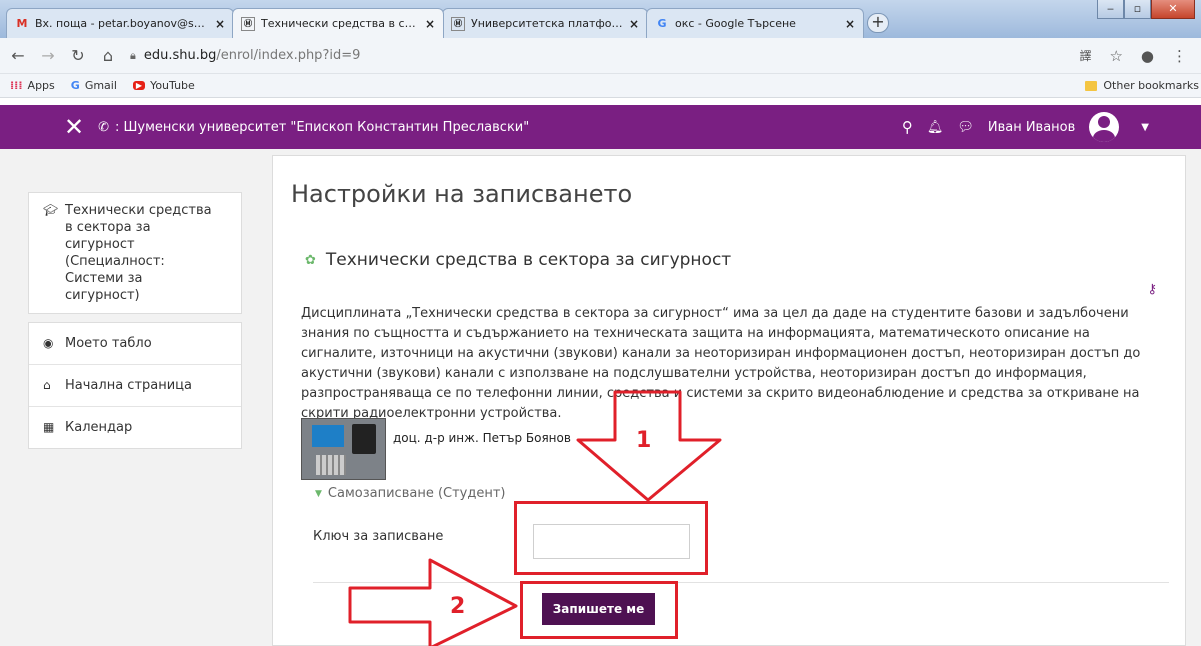 The width and height of the screenshot is (1201, 646). I want to click on sidebar-item-calendar: ▦ Календар, so click(135, 427).